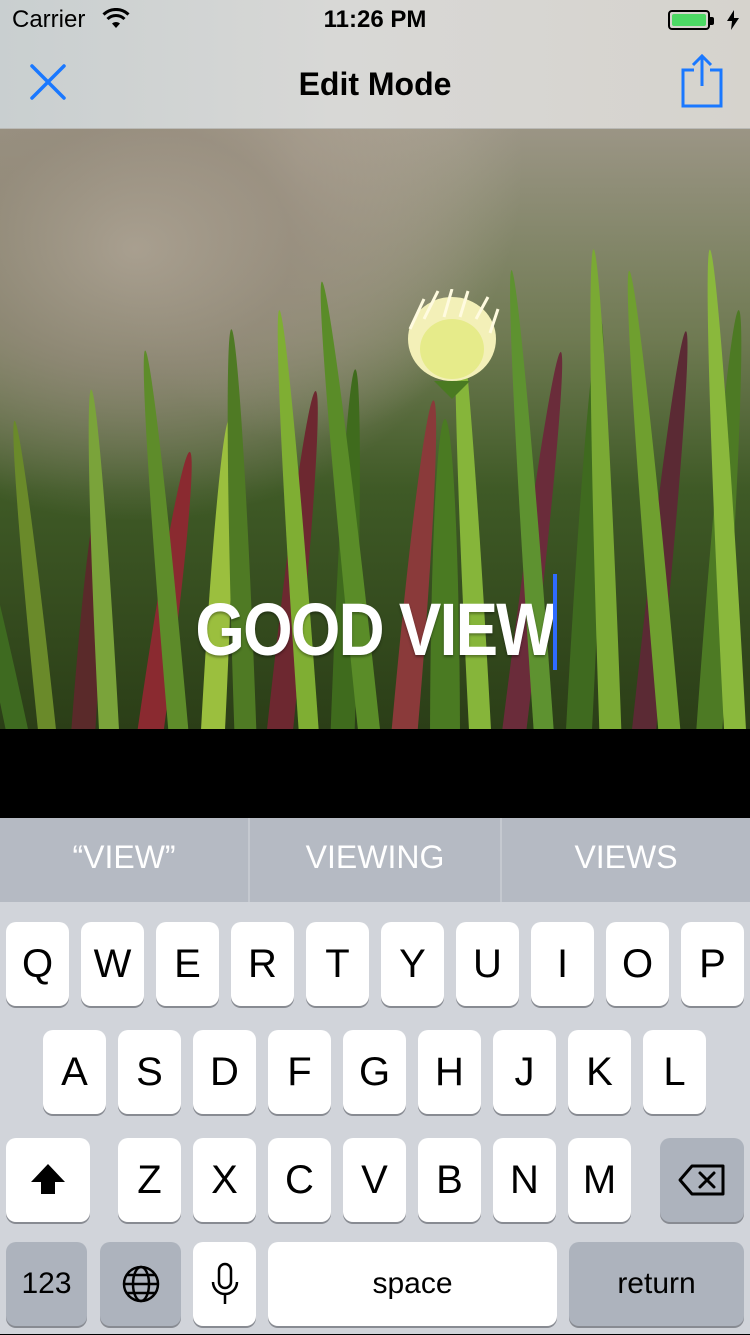 The width and height of the screenshot is (750, 1335). What do you see at coordinates (412, 1284) in the screenshot?
I see `space-key: space` at bounding box center [412, 1284].